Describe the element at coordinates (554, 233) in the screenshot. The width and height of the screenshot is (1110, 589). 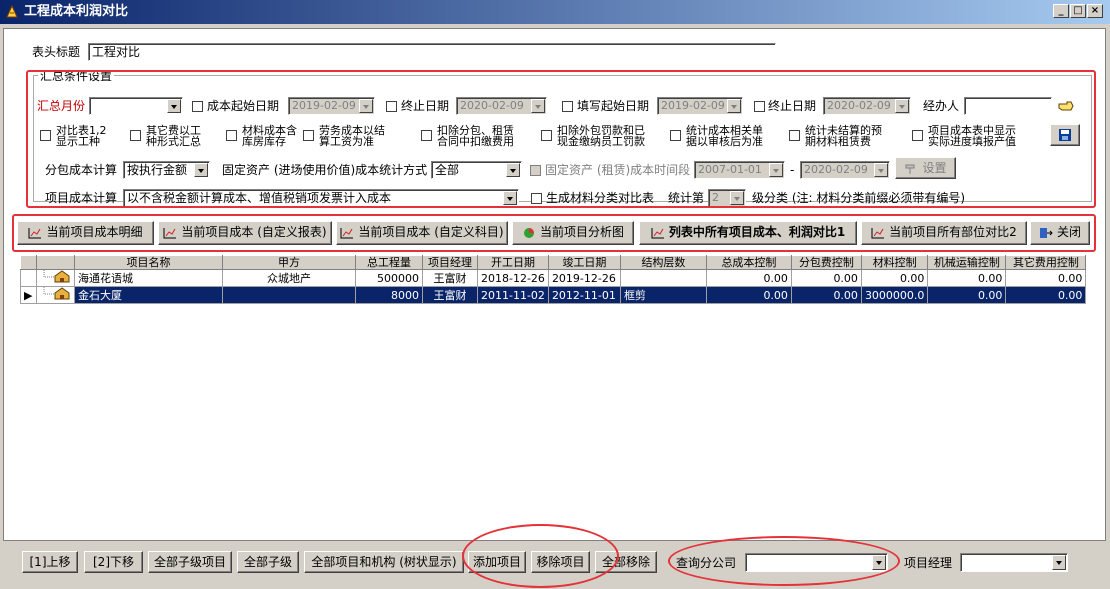
I see `actions-highlight` at that location.